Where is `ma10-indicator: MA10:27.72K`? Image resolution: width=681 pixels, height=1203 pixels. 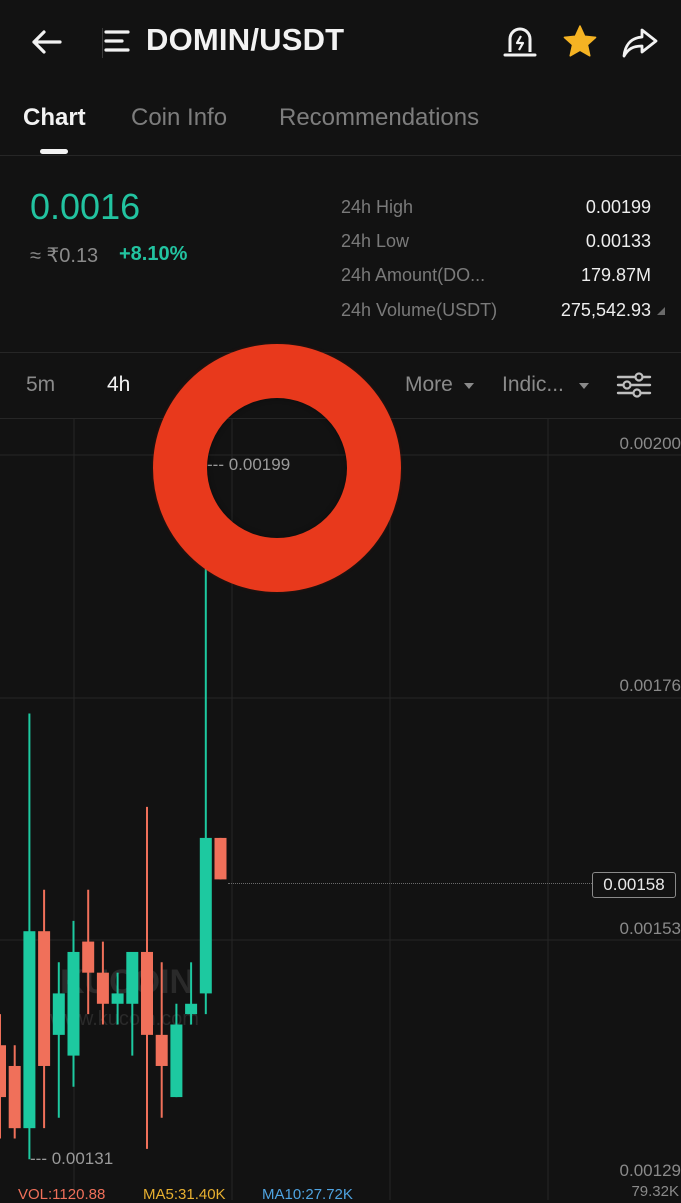 ma10-indicator: MA10:27.72K is located at coordinates (307, 1194).